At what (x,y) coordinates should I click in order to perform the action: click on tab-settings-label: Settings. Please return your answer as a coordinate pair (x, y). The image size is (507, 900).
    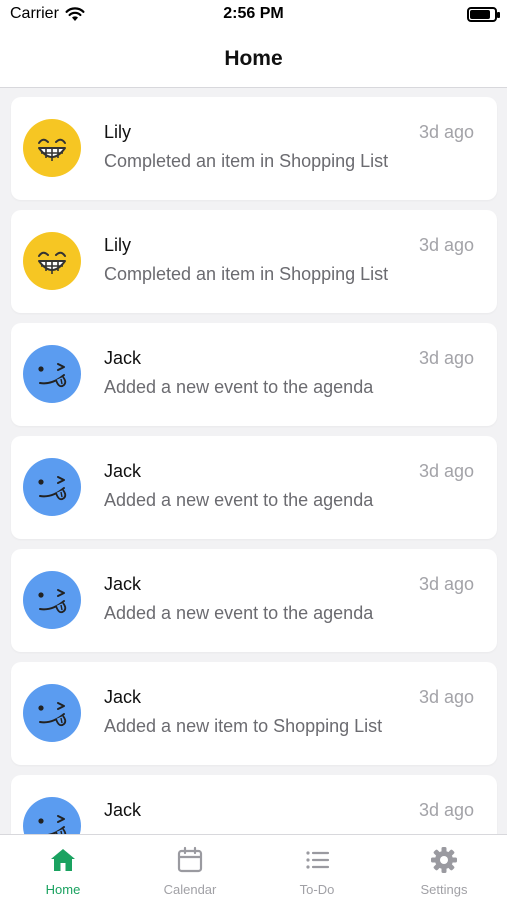
    Looking at the image, I should click on (444, 889).